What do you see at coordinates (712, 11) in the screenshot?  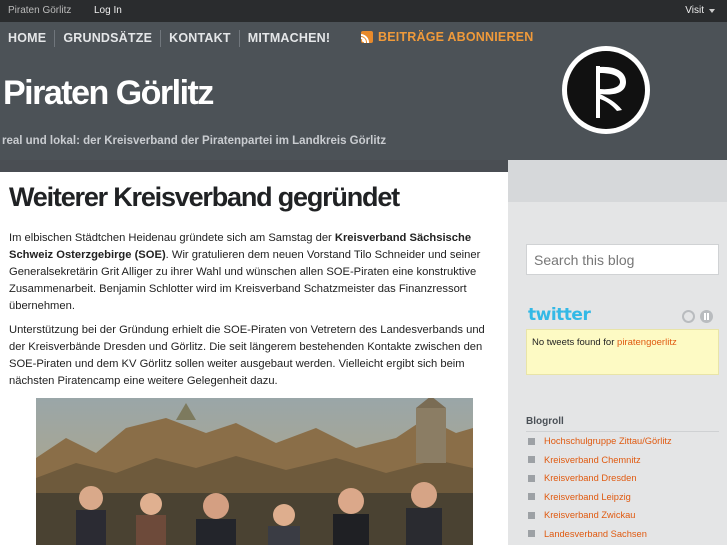 I see `chevron-down-icon` at bounding box center [712, 11].